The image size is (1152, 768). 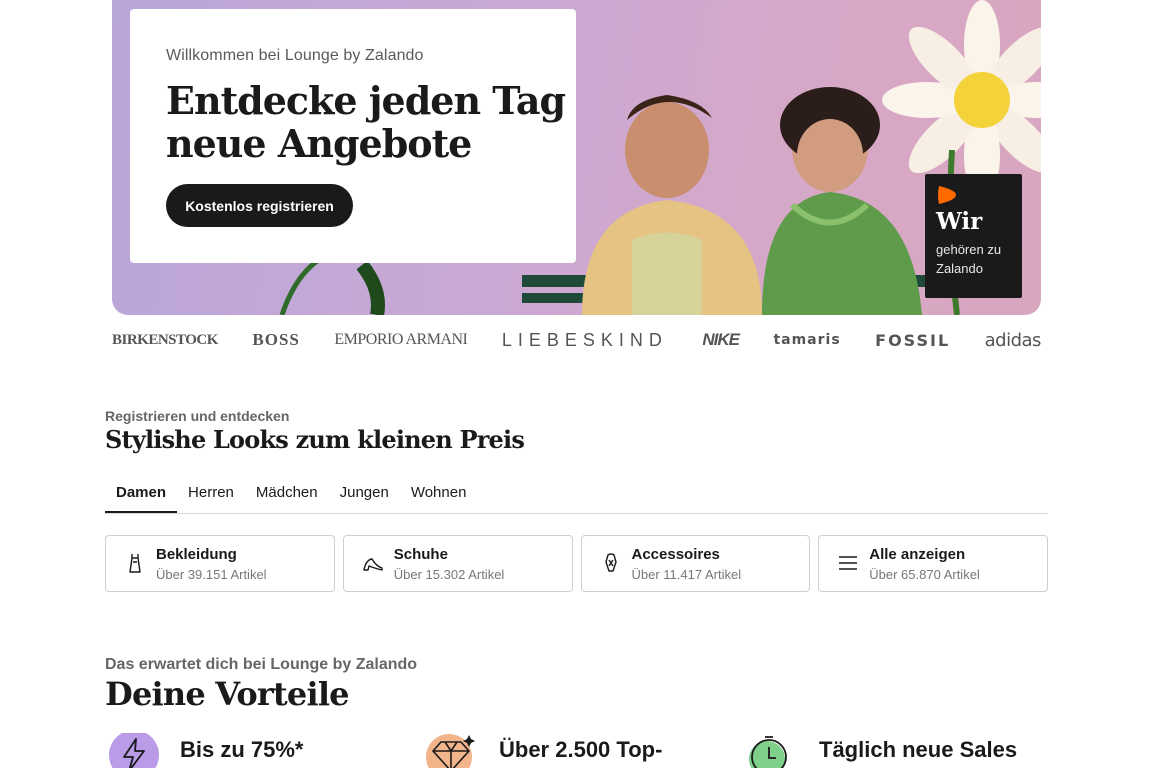 What do you see at coordinates (211, 574) in the screenshot?
I see `category-count: Über 39.151 Artikel` at bounding box center [211, 574].